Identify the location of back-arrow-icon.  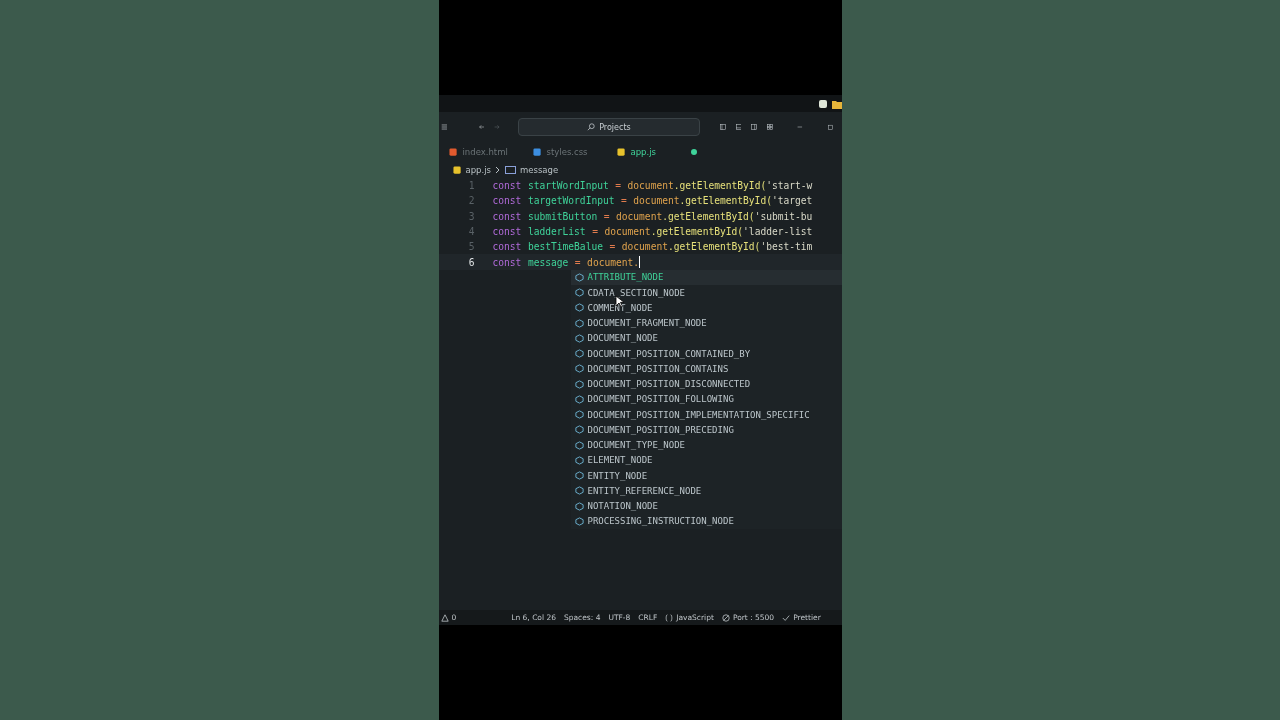
(481, 127).